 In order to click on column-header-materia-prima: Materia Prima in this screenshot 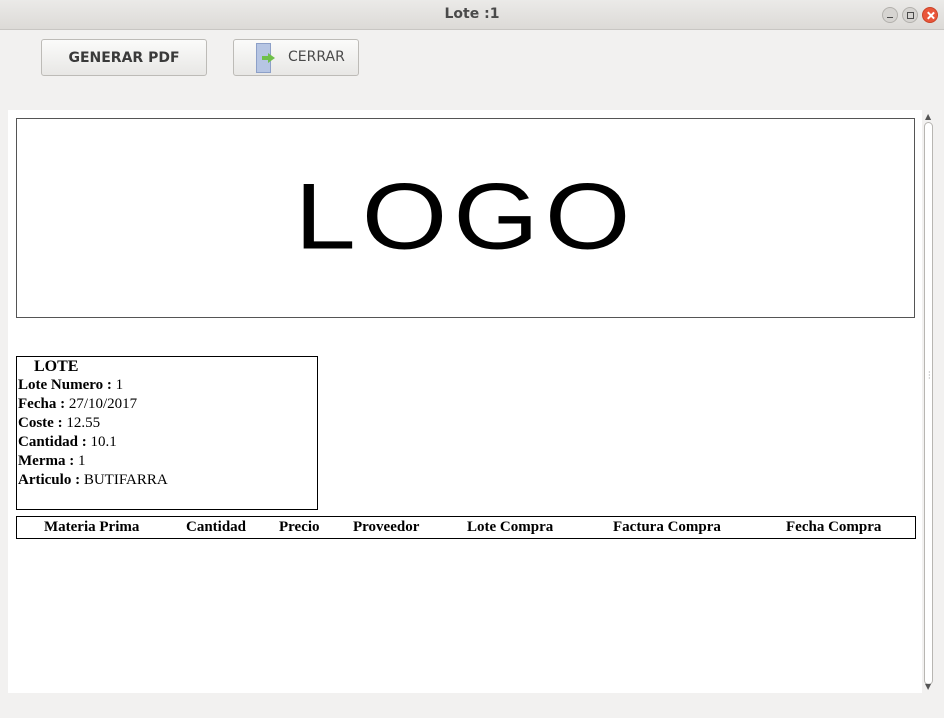, I will do `click(92, 527)`.